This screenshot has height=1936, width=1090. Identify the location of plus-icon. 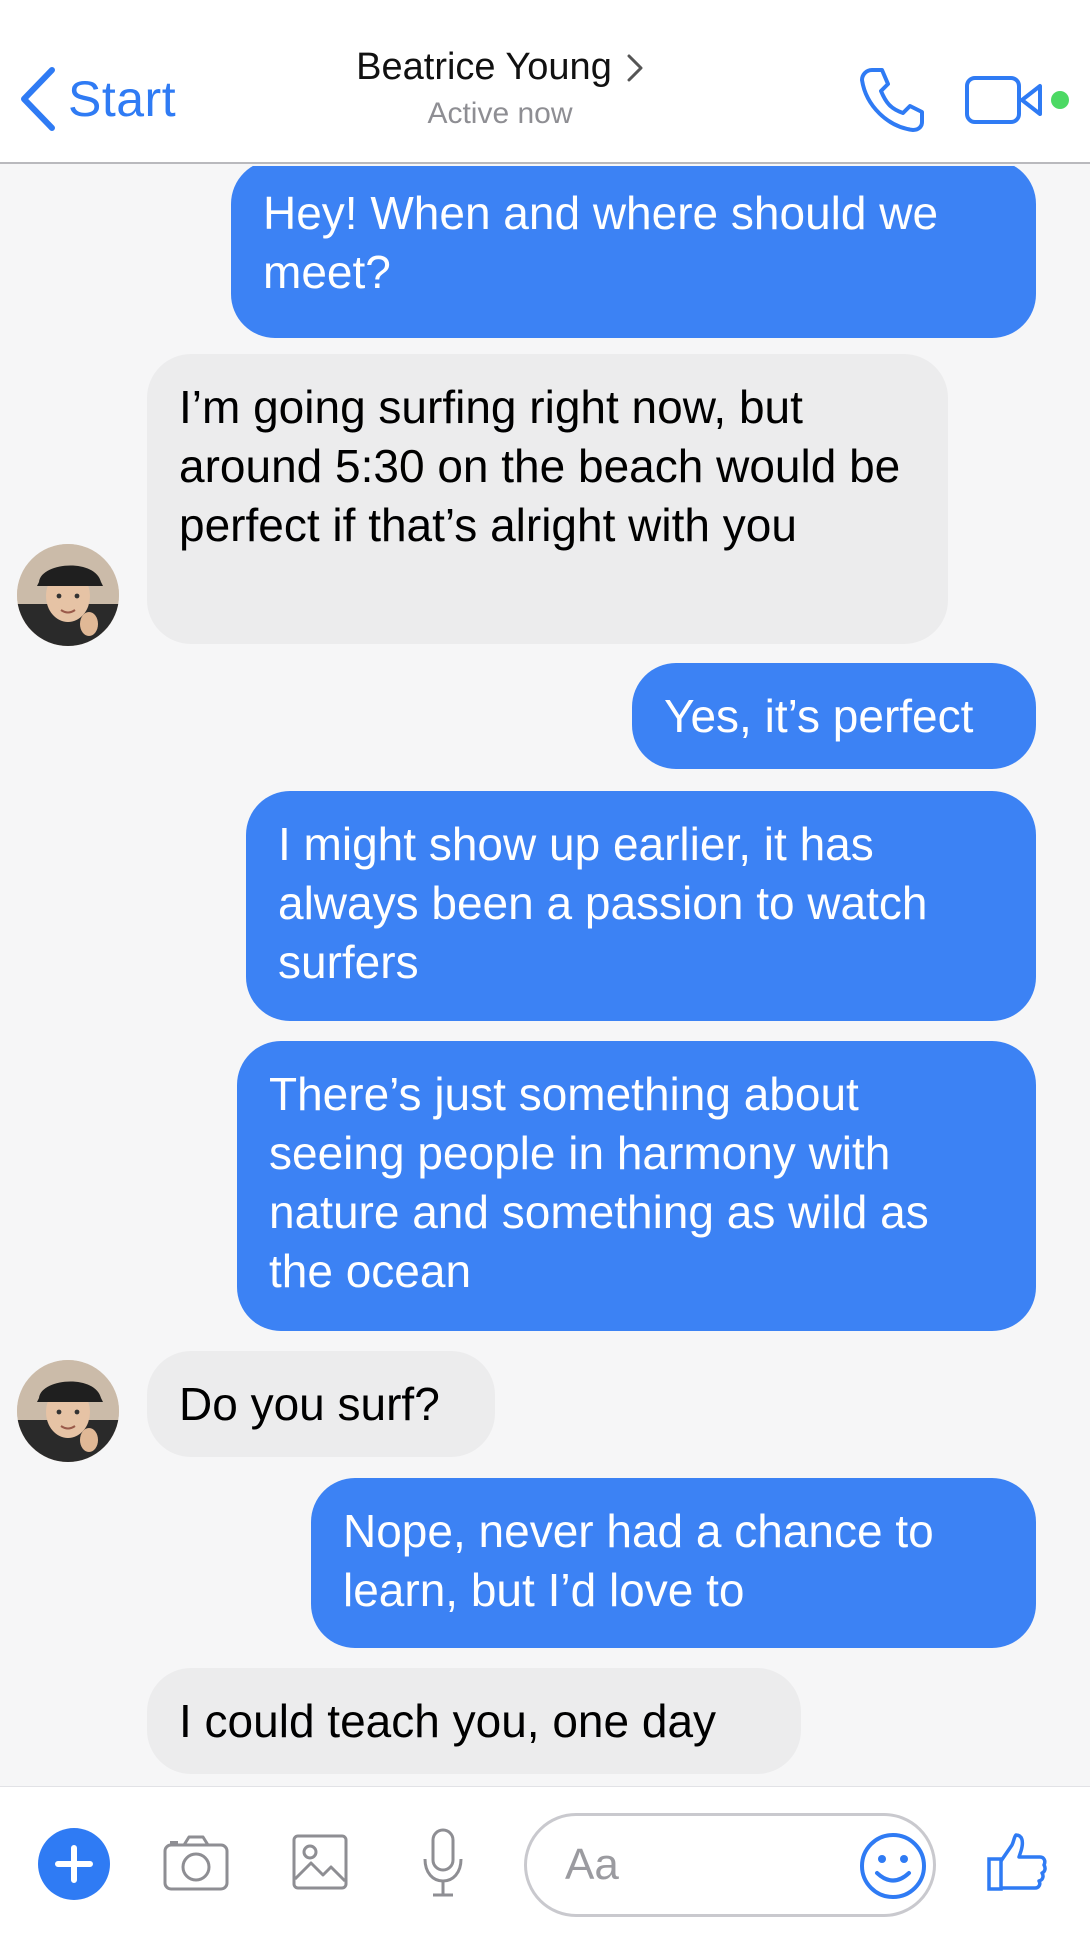
(74, 1864).